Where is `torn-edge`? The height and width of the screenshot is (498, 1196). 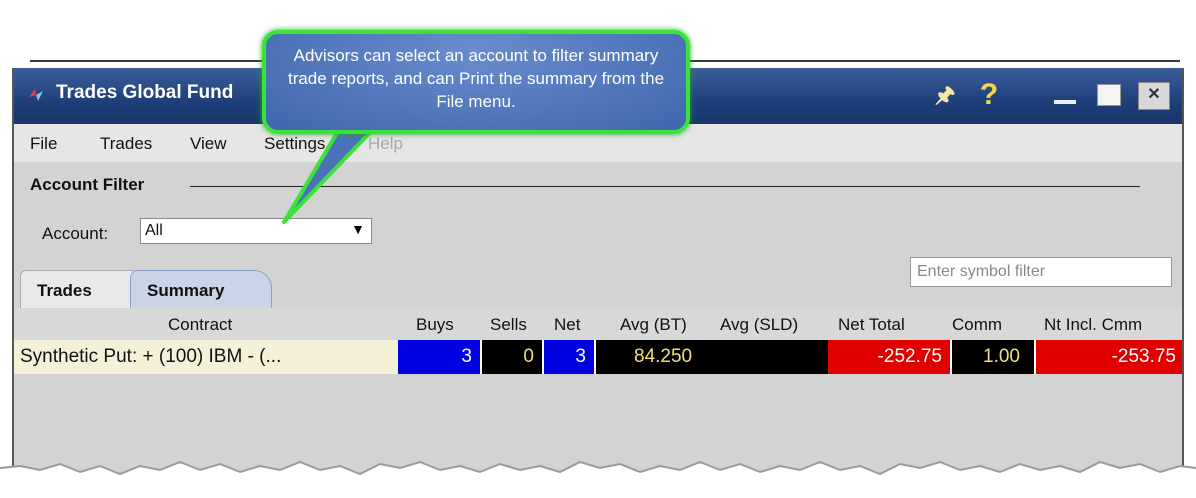
torn-edge is located at coordinates (598, 479).